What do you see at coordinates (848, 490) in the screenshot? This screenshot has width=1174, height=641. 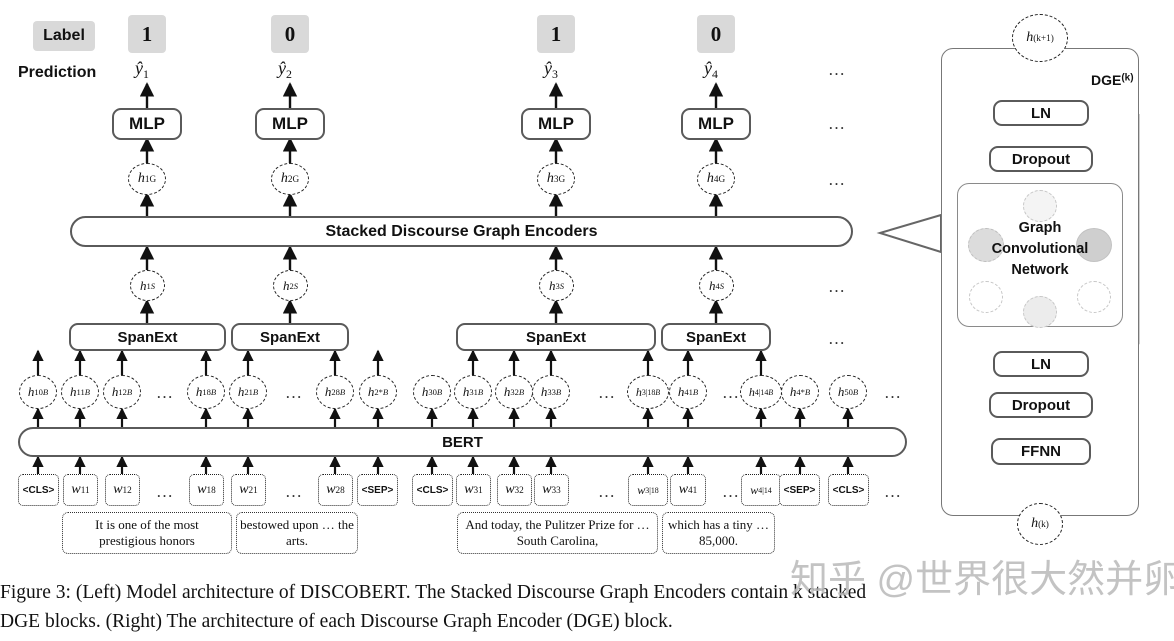 I see `token-cls-3: <CLS>` at bounding box center [848, 490].